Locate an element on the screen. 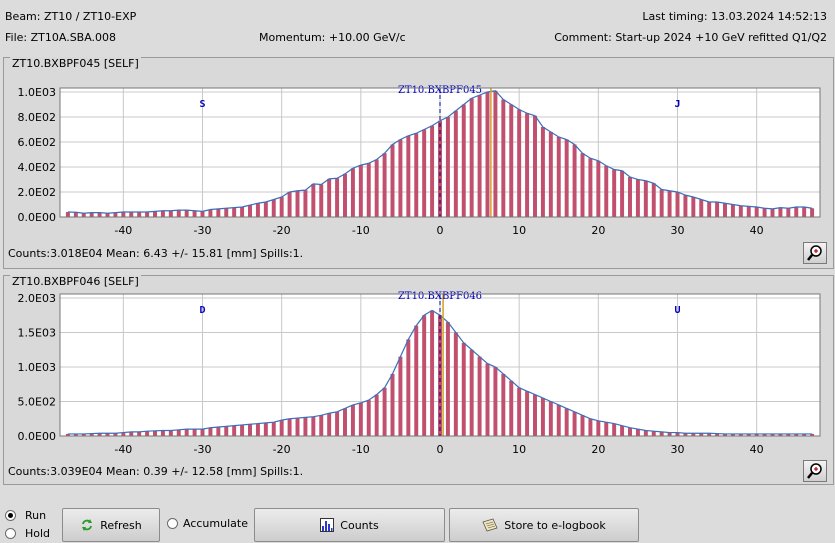  run-radio is located at coordinates (10, 515).